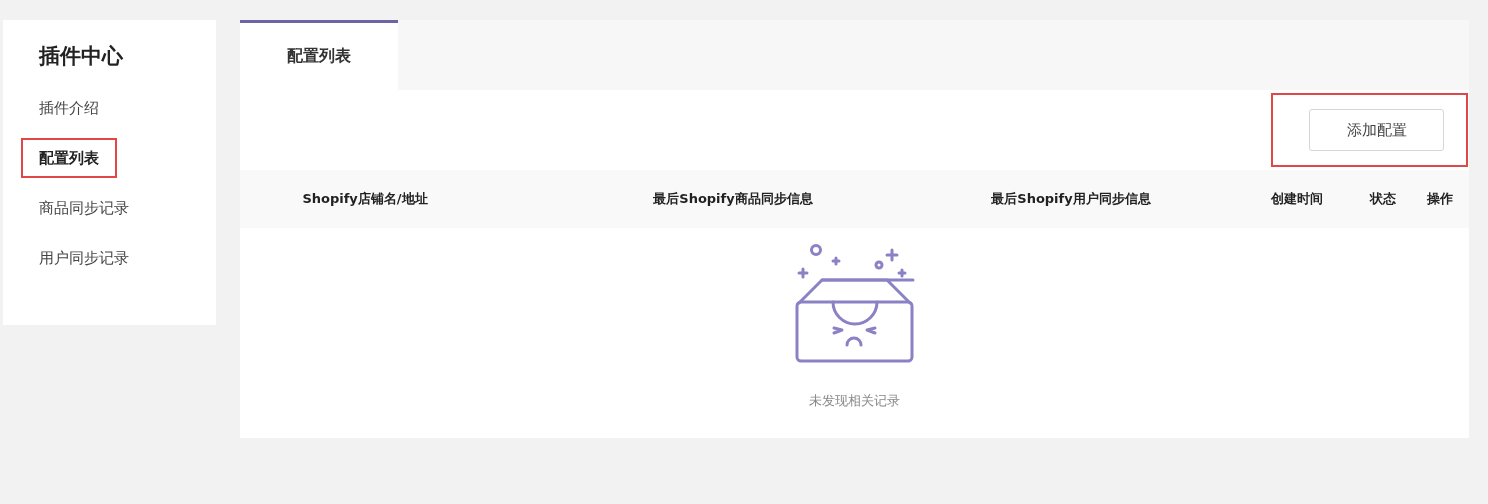 The width and height of the screenshot is (1488, 504). Describe the element at coordinates (1071, 199) in the screenshot. I see `column-header: 最后Shopify用户同步信息` at that location.